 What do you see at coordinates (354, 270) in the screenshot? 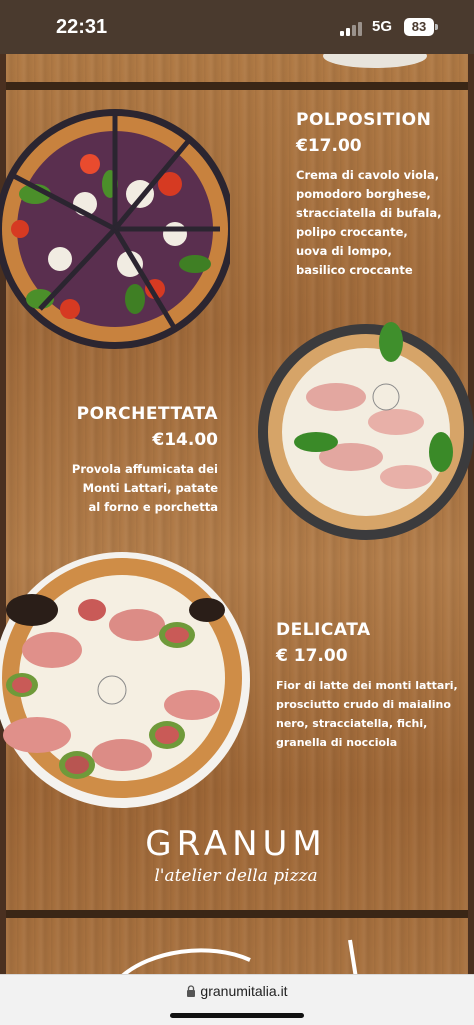
I see `description-line: basilico croccante` at bounding box center [354, 270].